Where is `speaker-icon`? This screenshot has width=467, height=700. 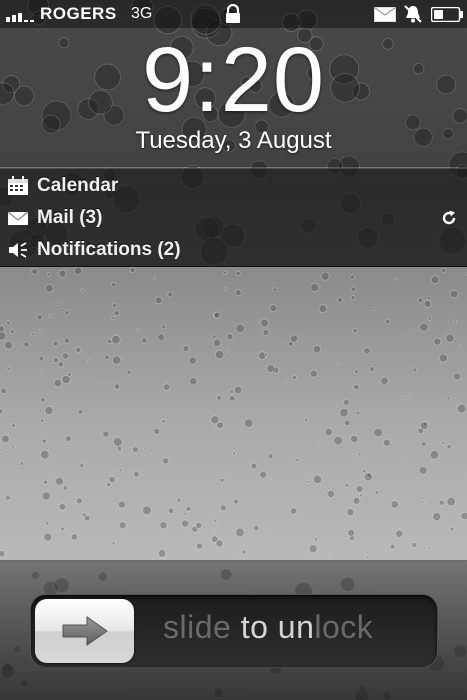
speaker-icon is located at coordinates (18, 250).